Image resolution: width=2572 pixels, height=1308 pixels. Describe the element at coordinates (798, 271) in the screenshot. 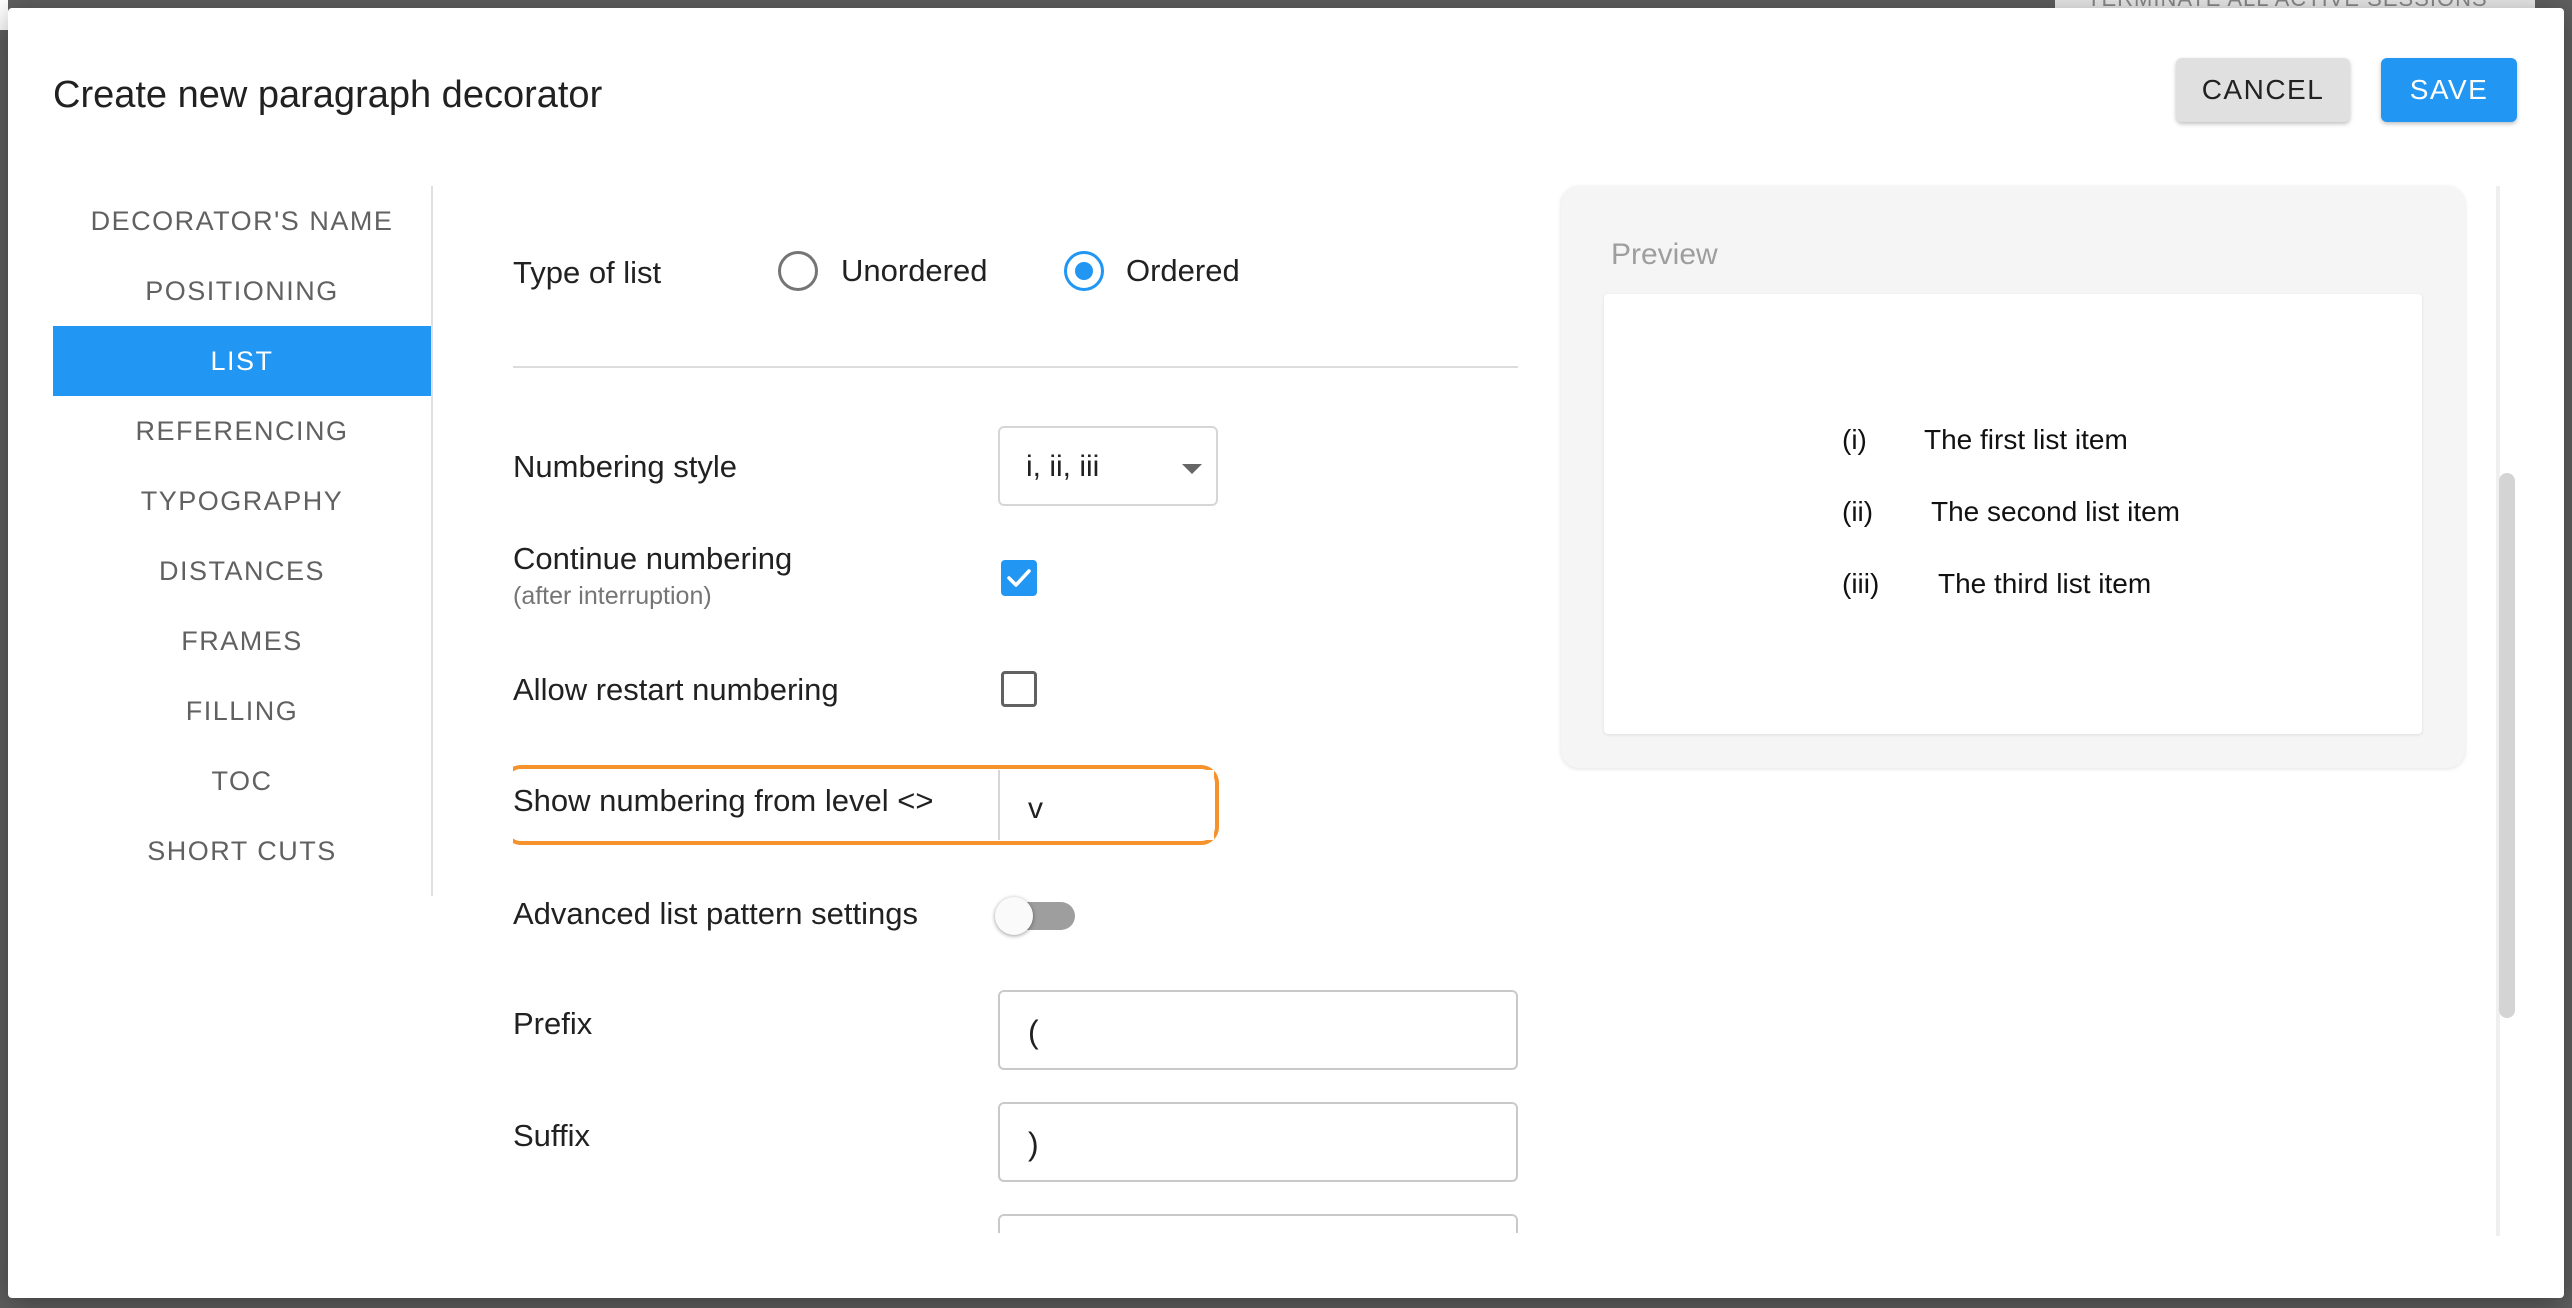

I see `unordered-radio` at that location.